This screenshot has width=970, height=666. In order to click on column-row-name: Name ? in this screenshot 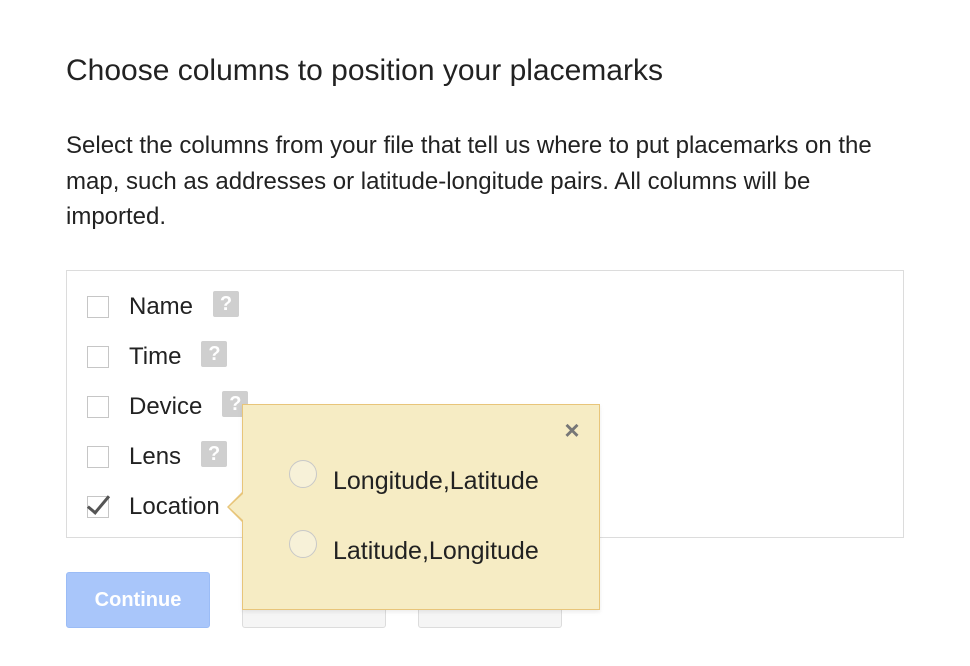, I will do `click(163, 307)`.